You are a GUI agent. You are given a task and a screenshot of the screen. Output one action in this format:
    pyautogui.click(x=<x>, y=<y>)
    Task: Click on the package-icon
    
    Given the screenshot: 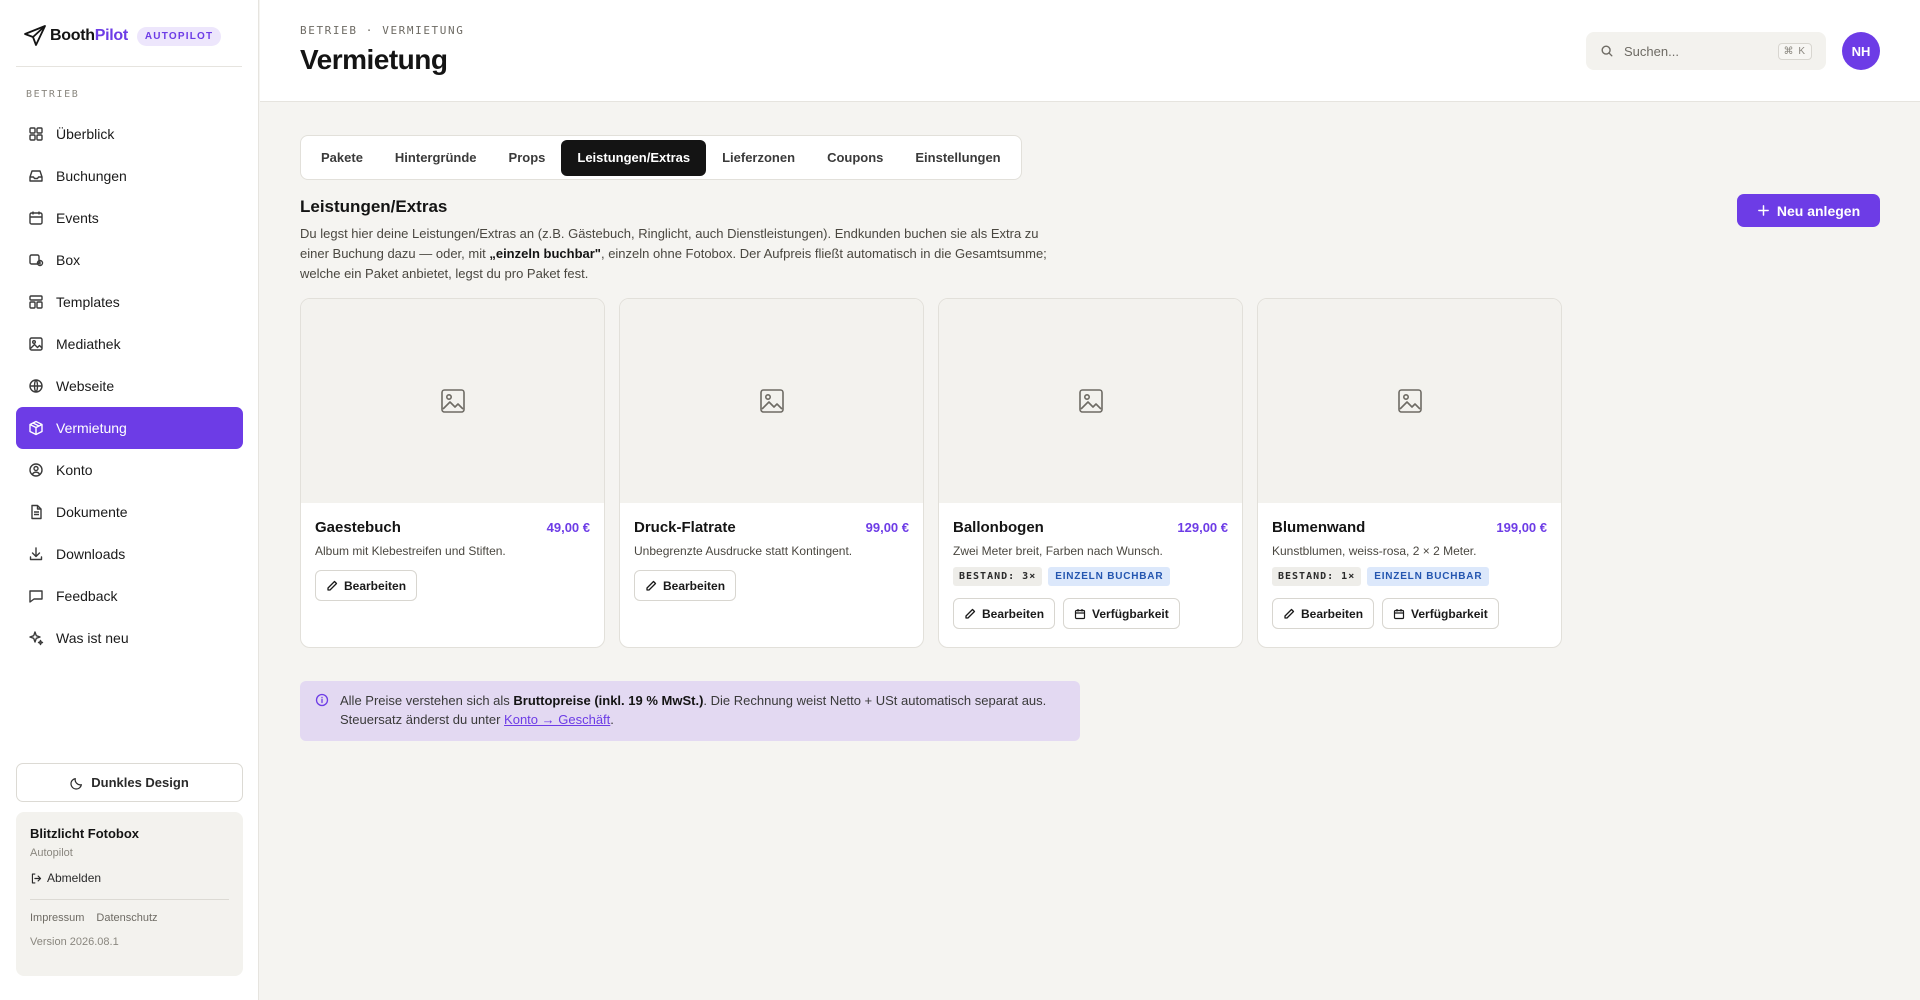 What is the action you would take?
    pyautogui.click(x=36, y=428)
    